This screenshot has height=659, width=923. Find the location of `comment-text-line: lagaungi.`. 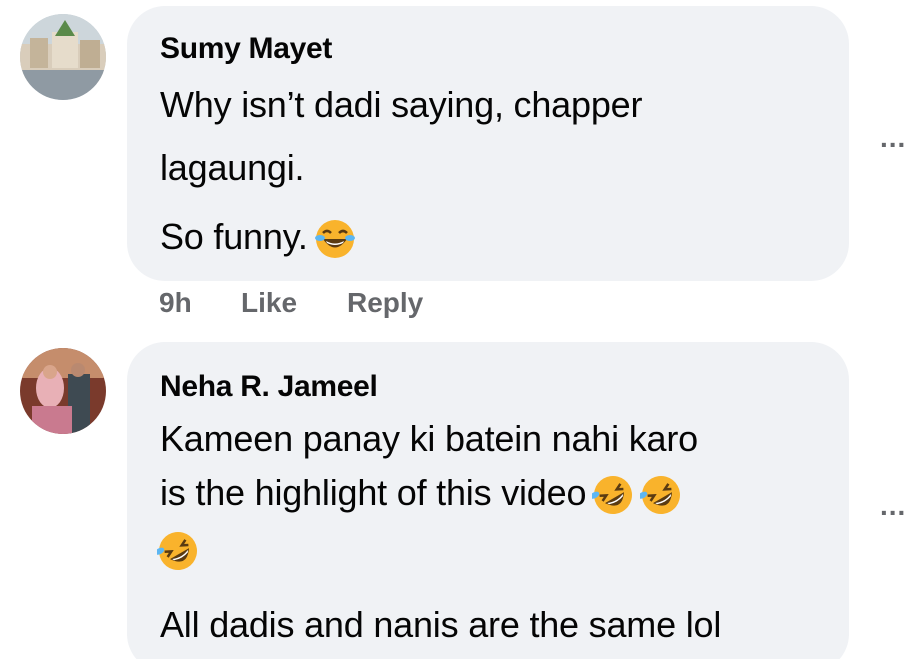

comment-text-line: lagaungi. is located at coordinates (232, 167).